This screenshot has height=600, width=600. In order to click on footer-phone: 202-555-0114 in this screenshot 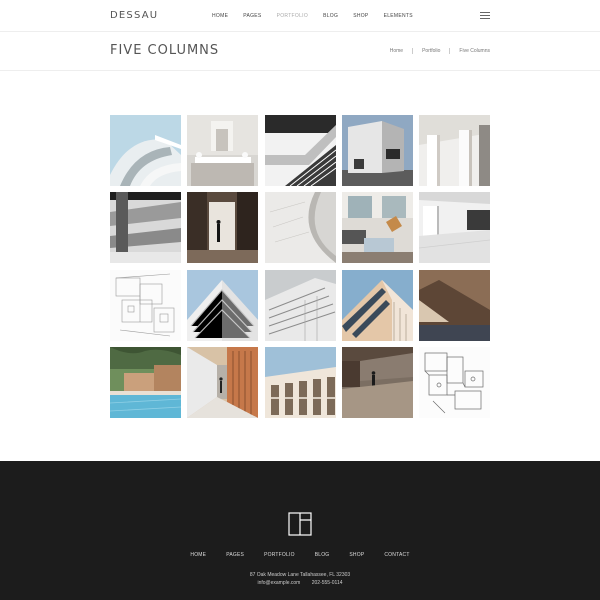, I will do `click(327, 583)`.